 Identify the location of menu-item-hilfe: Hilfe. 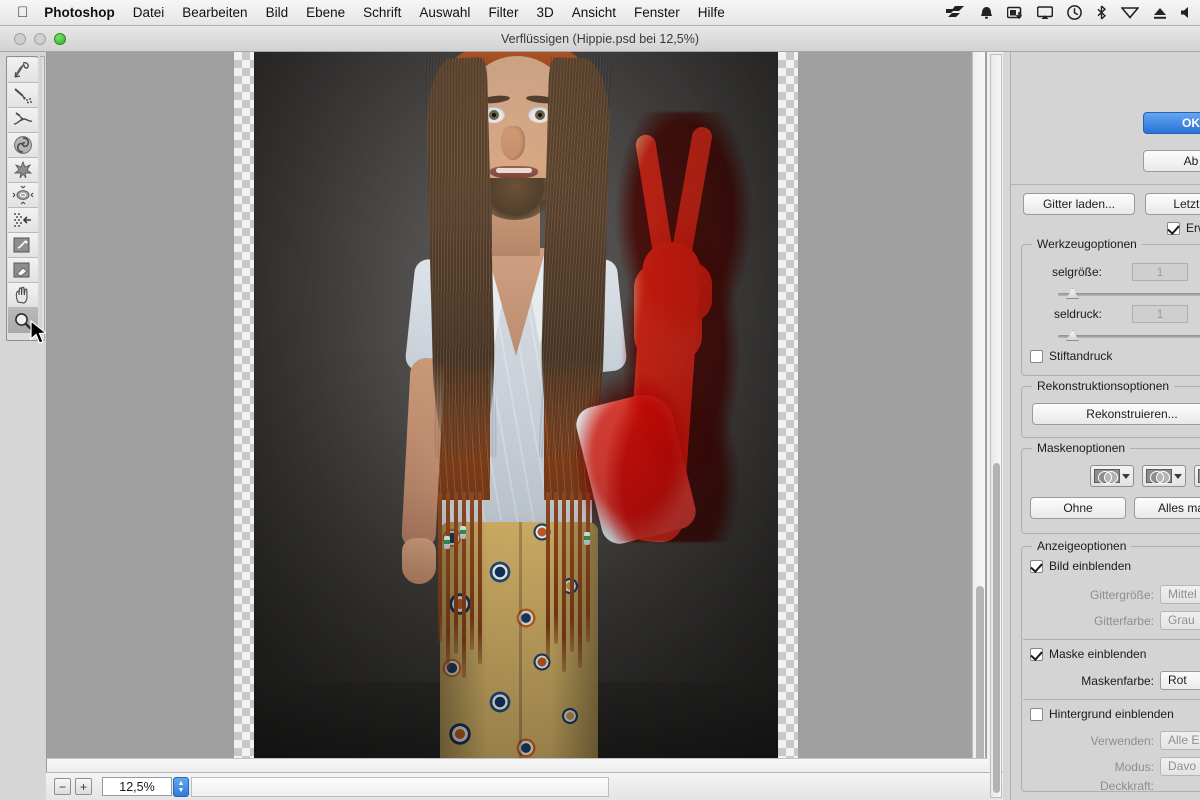
(711, 12).